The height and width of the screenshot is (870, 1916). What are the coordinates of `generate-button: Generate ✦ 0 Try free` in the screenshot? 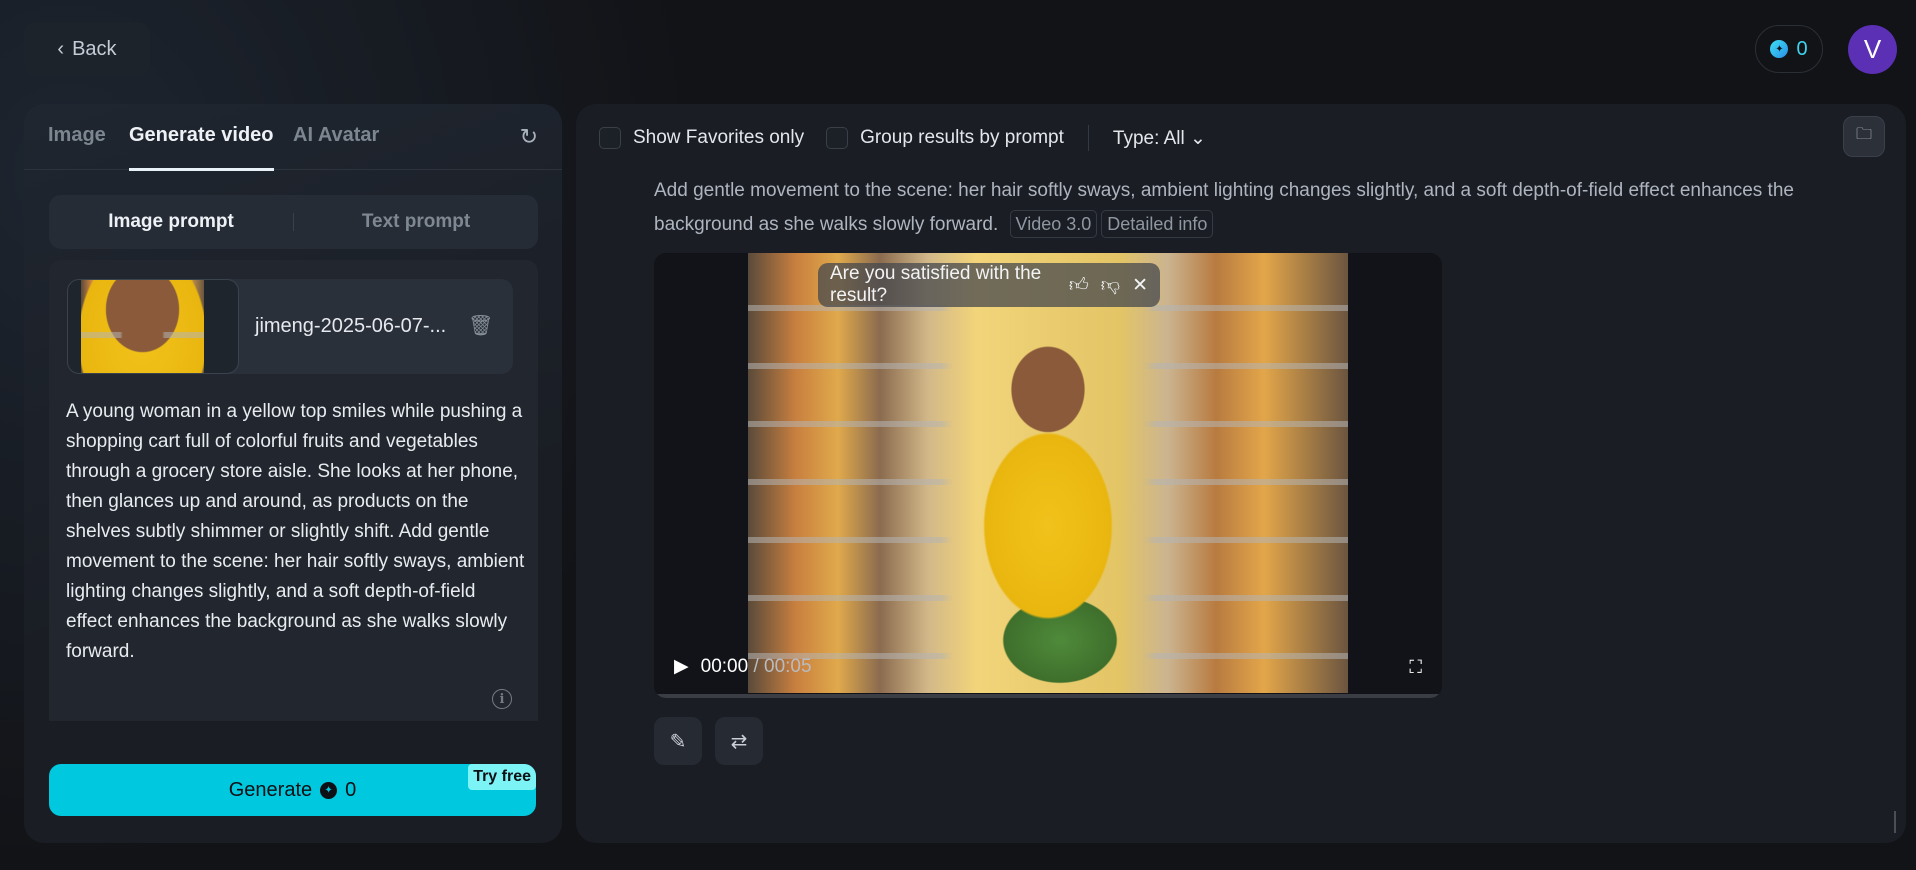 It's located at (292, 790).